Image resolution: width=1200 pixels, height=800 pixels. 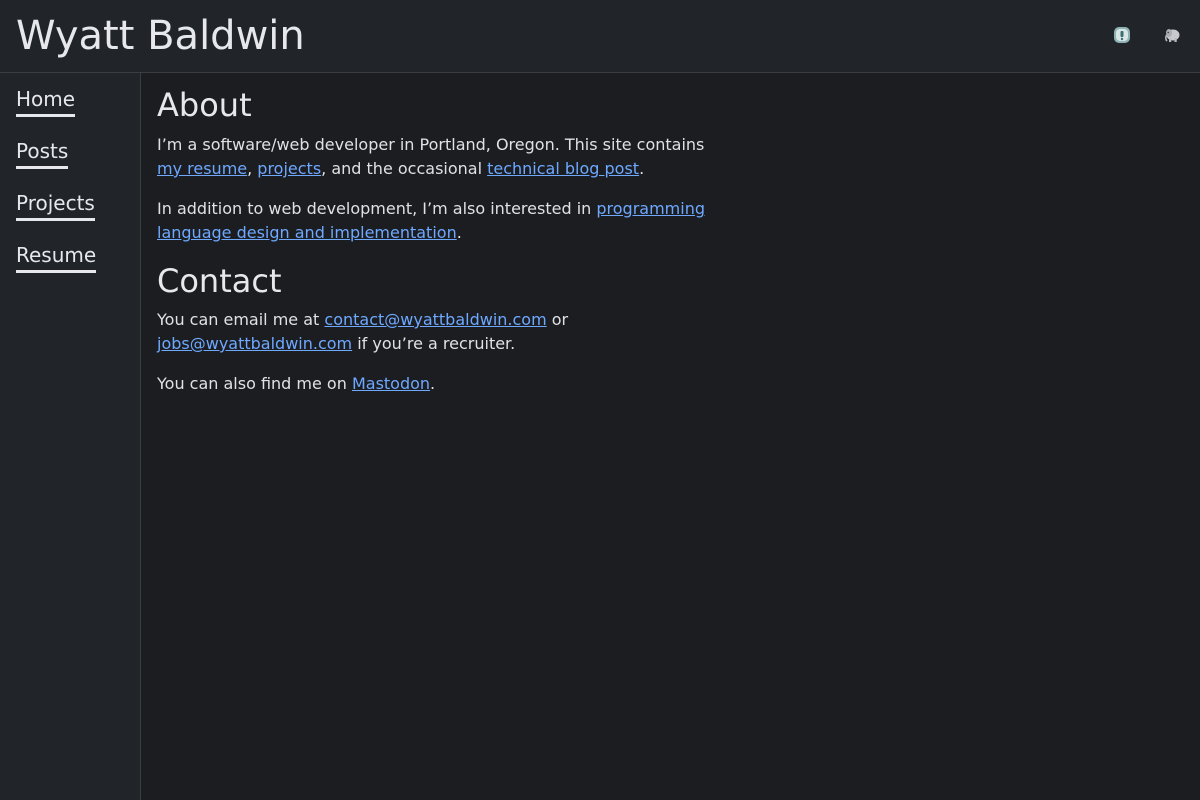 What do you see at coordinates (46, 101) in the screenshot?
I see `sidebar-item-home: Home` at bounding box center [46, 101].